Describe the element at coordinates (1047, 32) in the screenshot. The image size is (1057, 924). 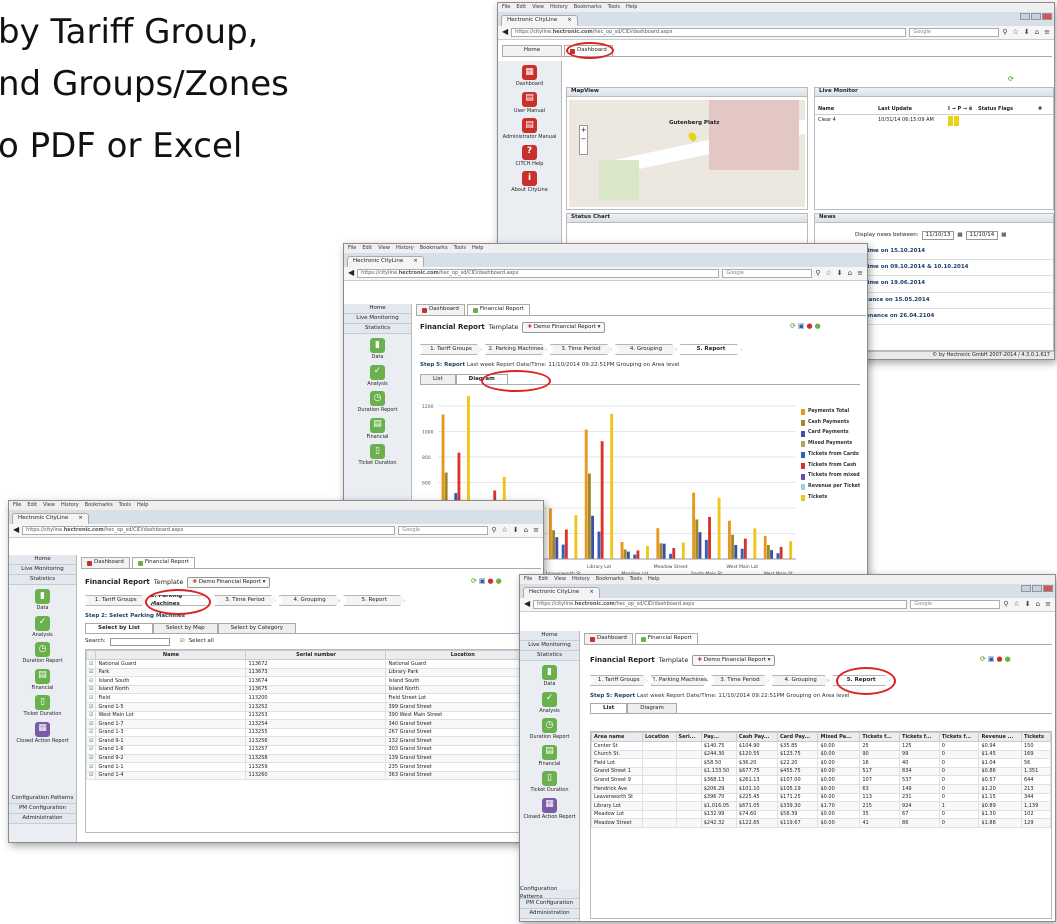
I see `menu-icon: ≡` at that location.